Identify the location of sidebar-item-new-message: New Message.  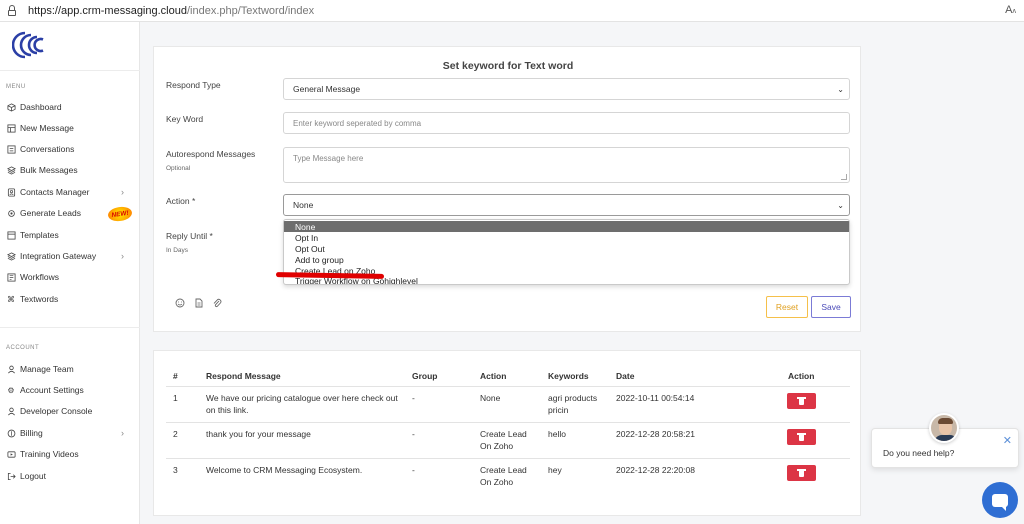
(71, 128).